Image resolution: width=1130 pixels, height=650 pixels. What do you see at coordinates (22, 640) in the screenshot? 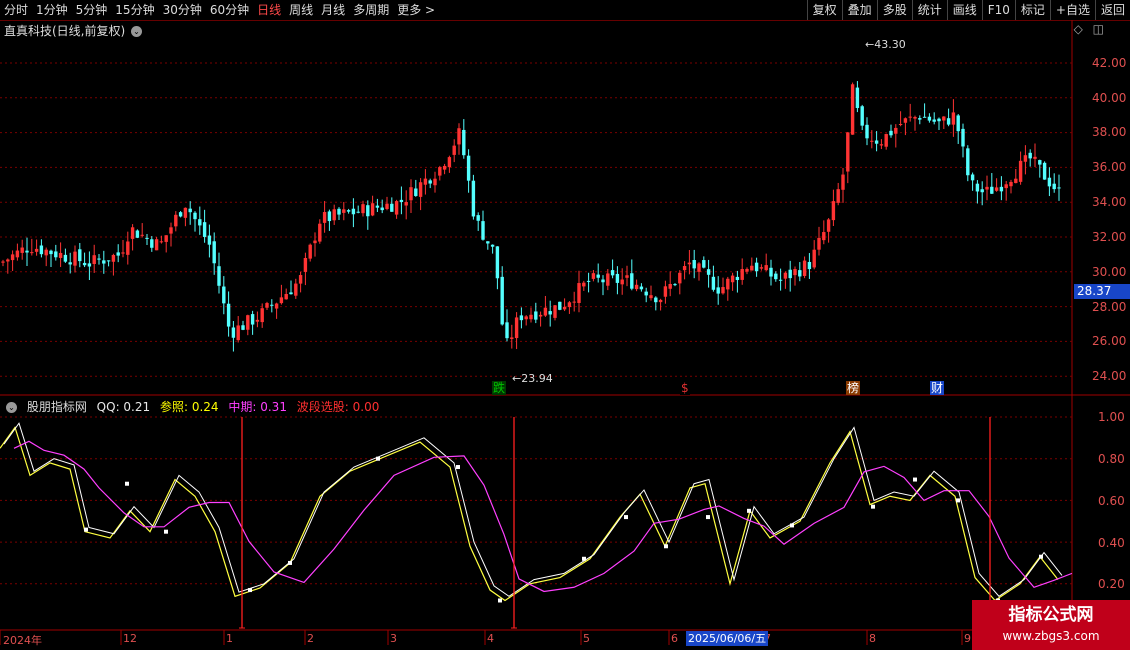
I see `date-axis-label: 2024年` at bounding box center [22, 640].